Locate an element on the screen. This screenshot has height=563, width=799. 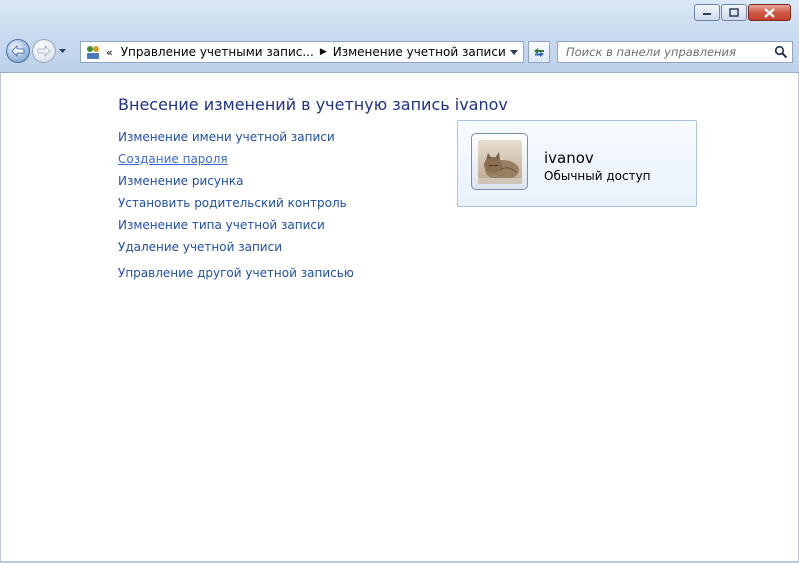
avatar is located at coordinates (499, 161).